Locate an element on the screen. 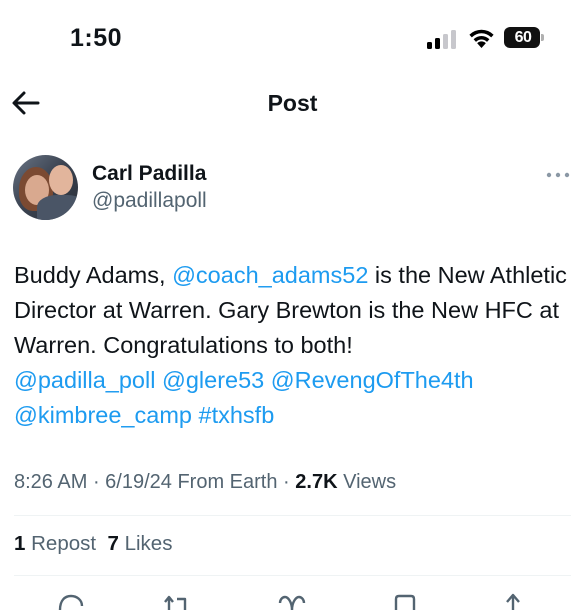 The height and width of the screenshot is (610, 585). post-header: Post is located at coordinates (292, 104).